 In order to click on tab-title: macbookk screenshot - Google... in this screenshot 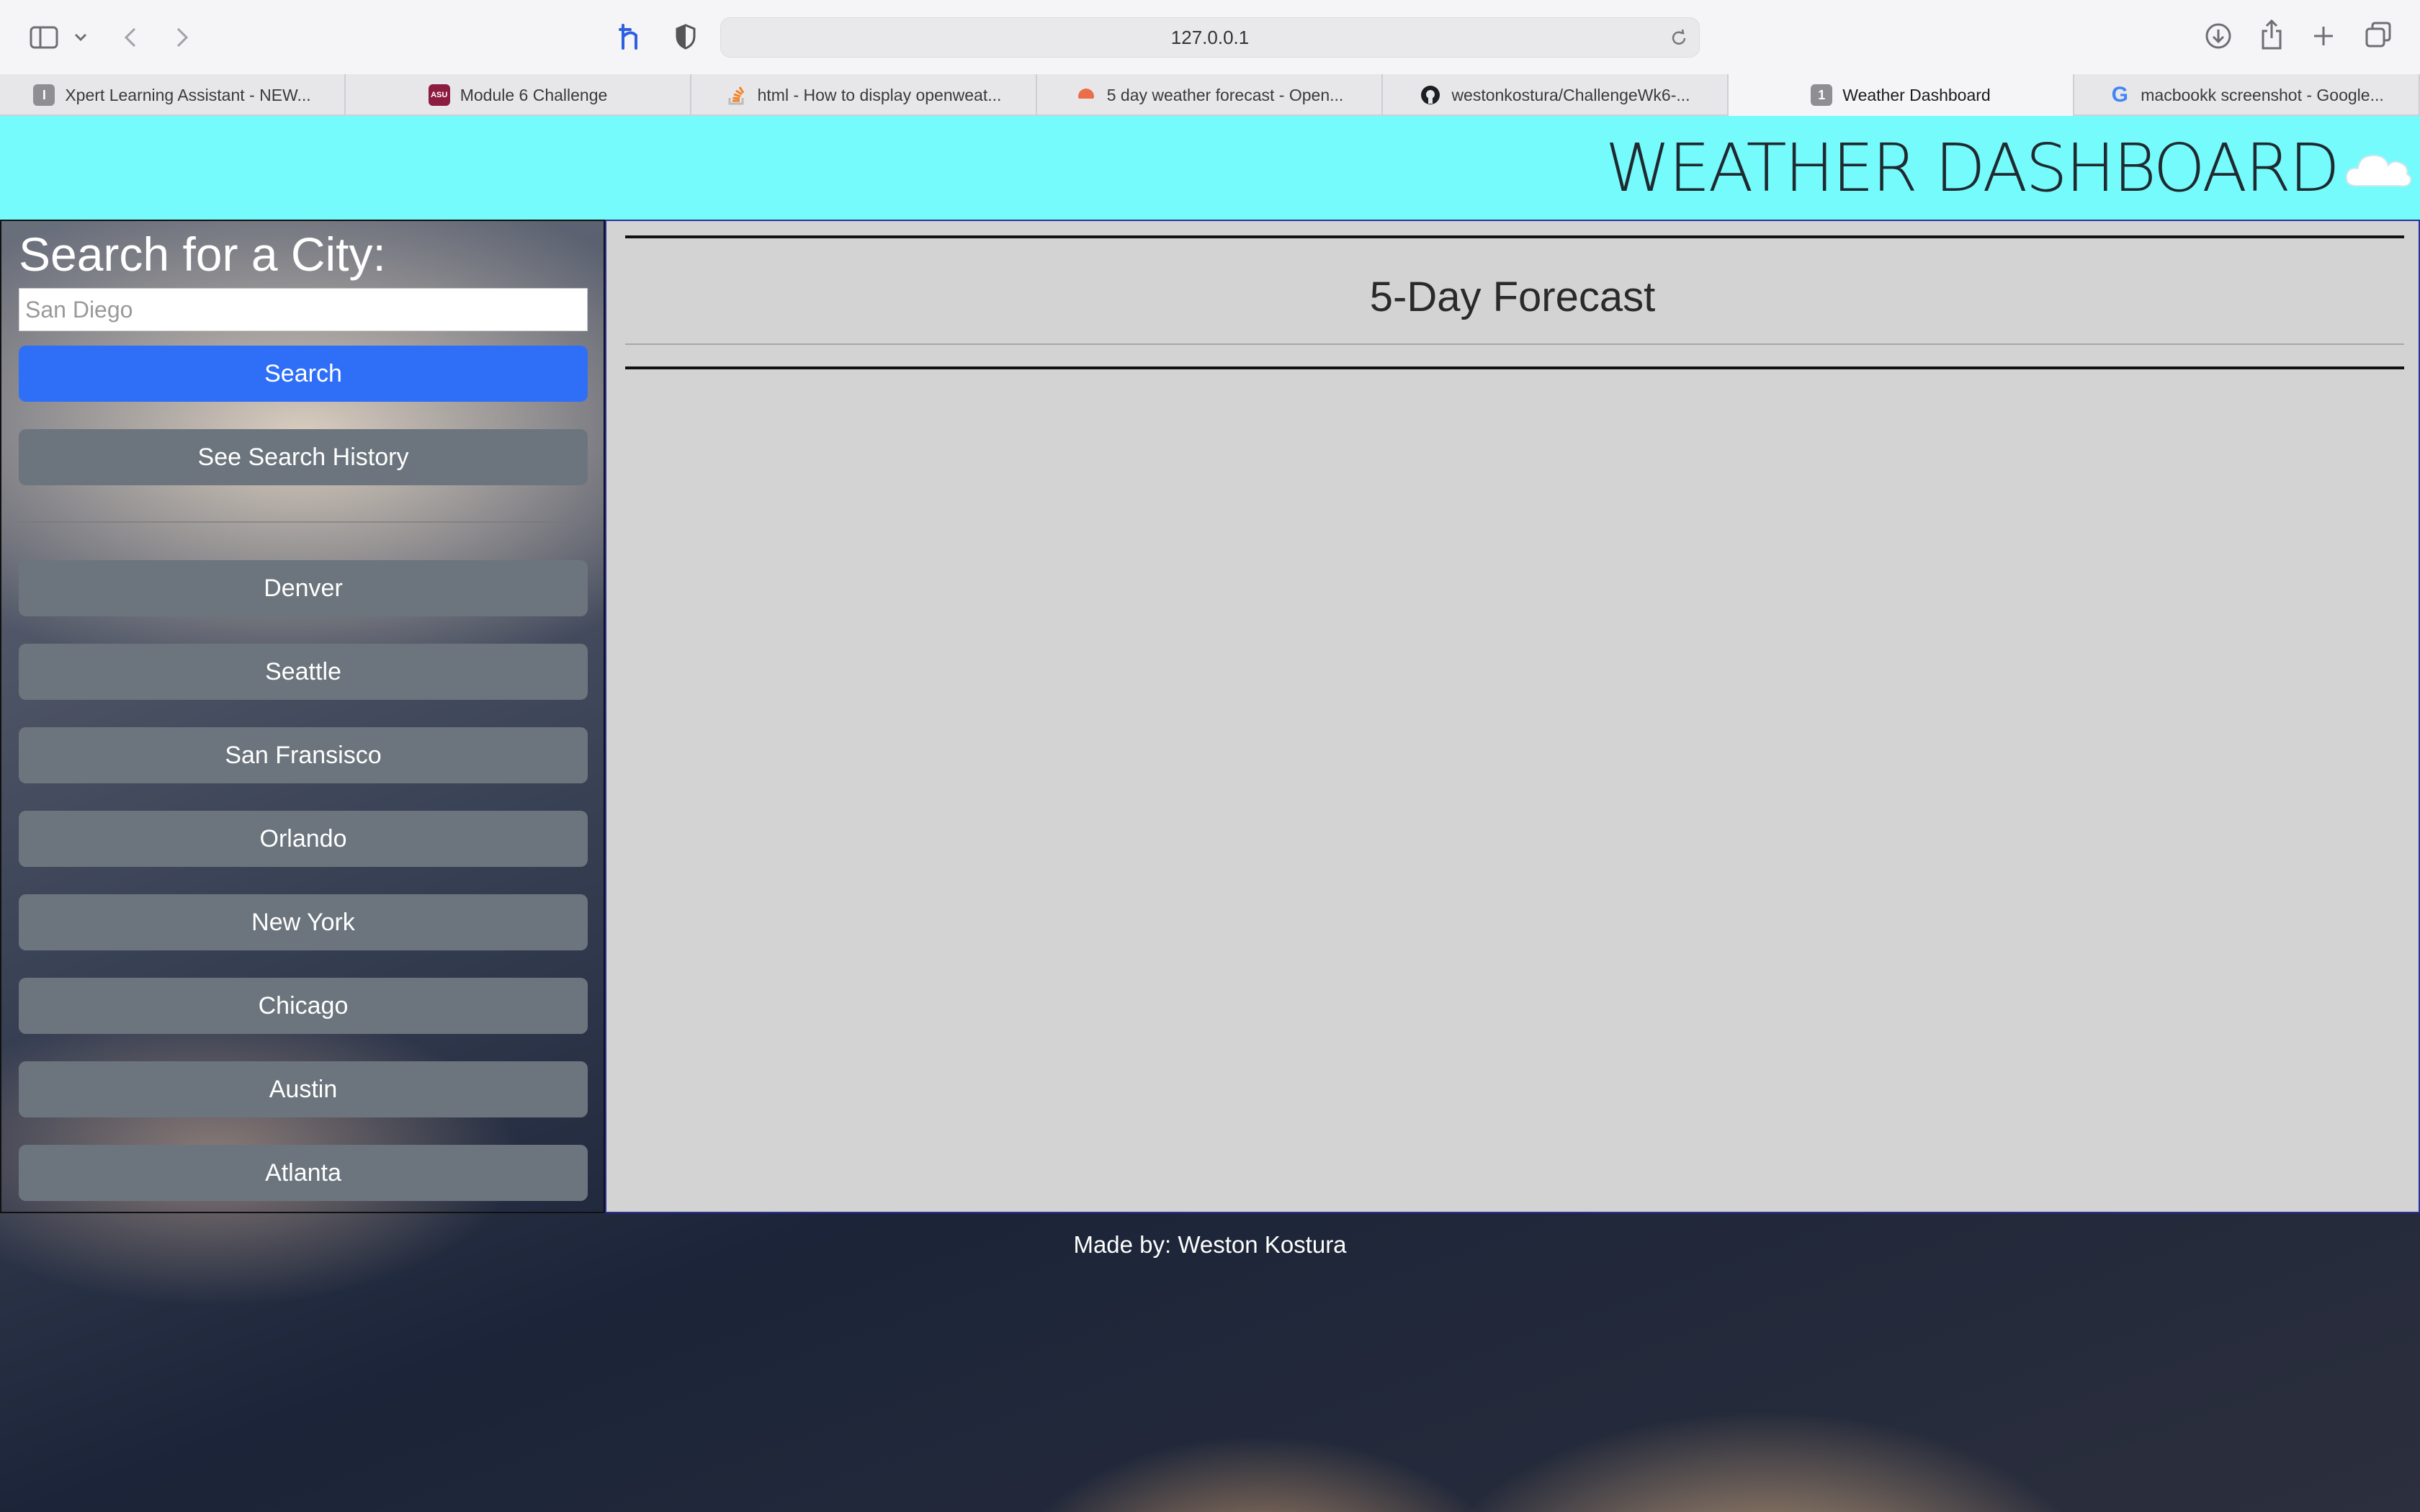, I will do `click(2262, 94)`.